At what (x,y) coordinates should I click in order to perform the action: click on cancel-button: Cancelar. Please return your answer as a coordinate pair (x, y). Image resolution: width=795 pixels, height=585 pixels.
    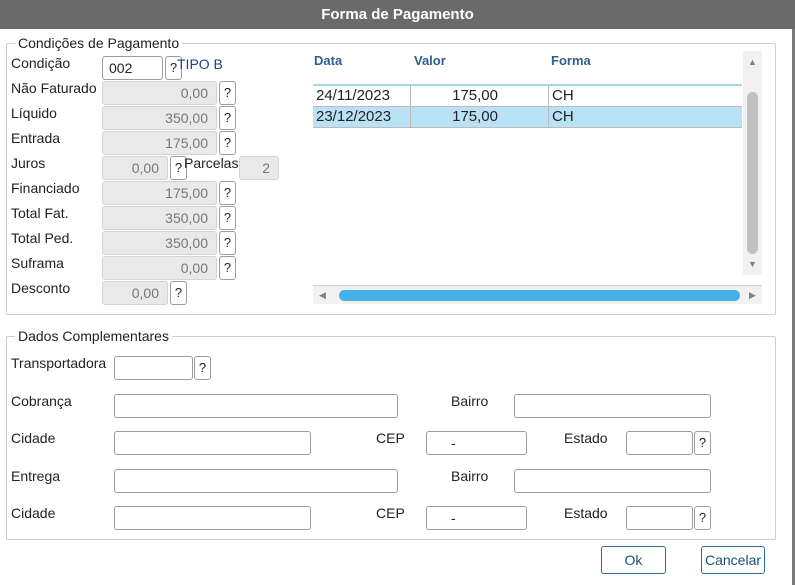
    Looking at the image, I should click on (733, 560).